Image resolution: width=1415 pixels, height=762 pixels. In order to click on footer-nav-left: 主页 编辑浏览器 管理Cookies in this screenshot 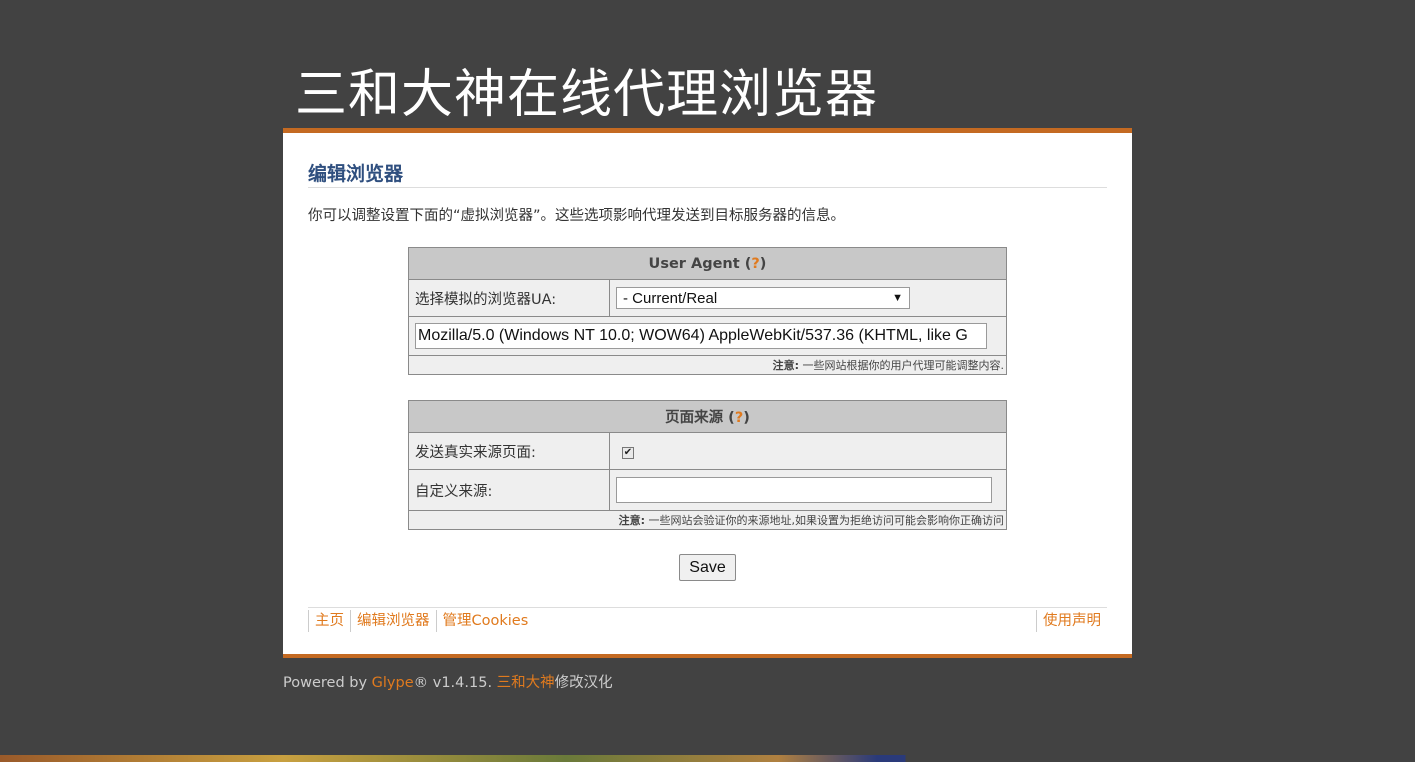, I will do `click(421, 621)`.